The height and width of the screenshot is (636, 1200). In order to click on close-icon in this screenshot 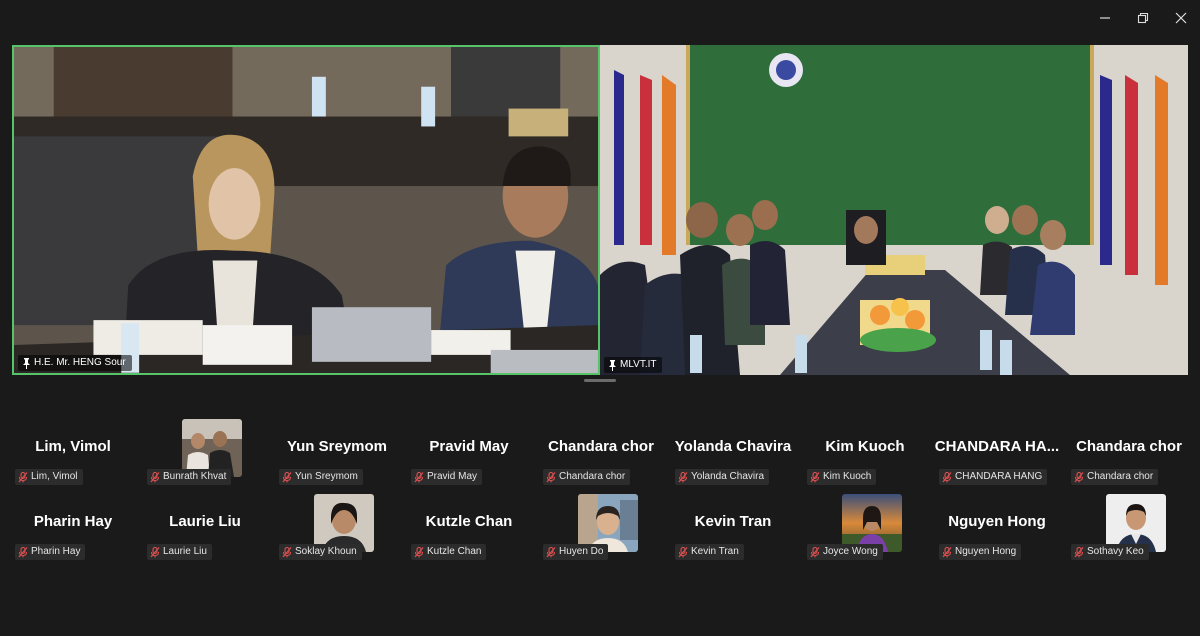, I will do `click(1181, 18)`.